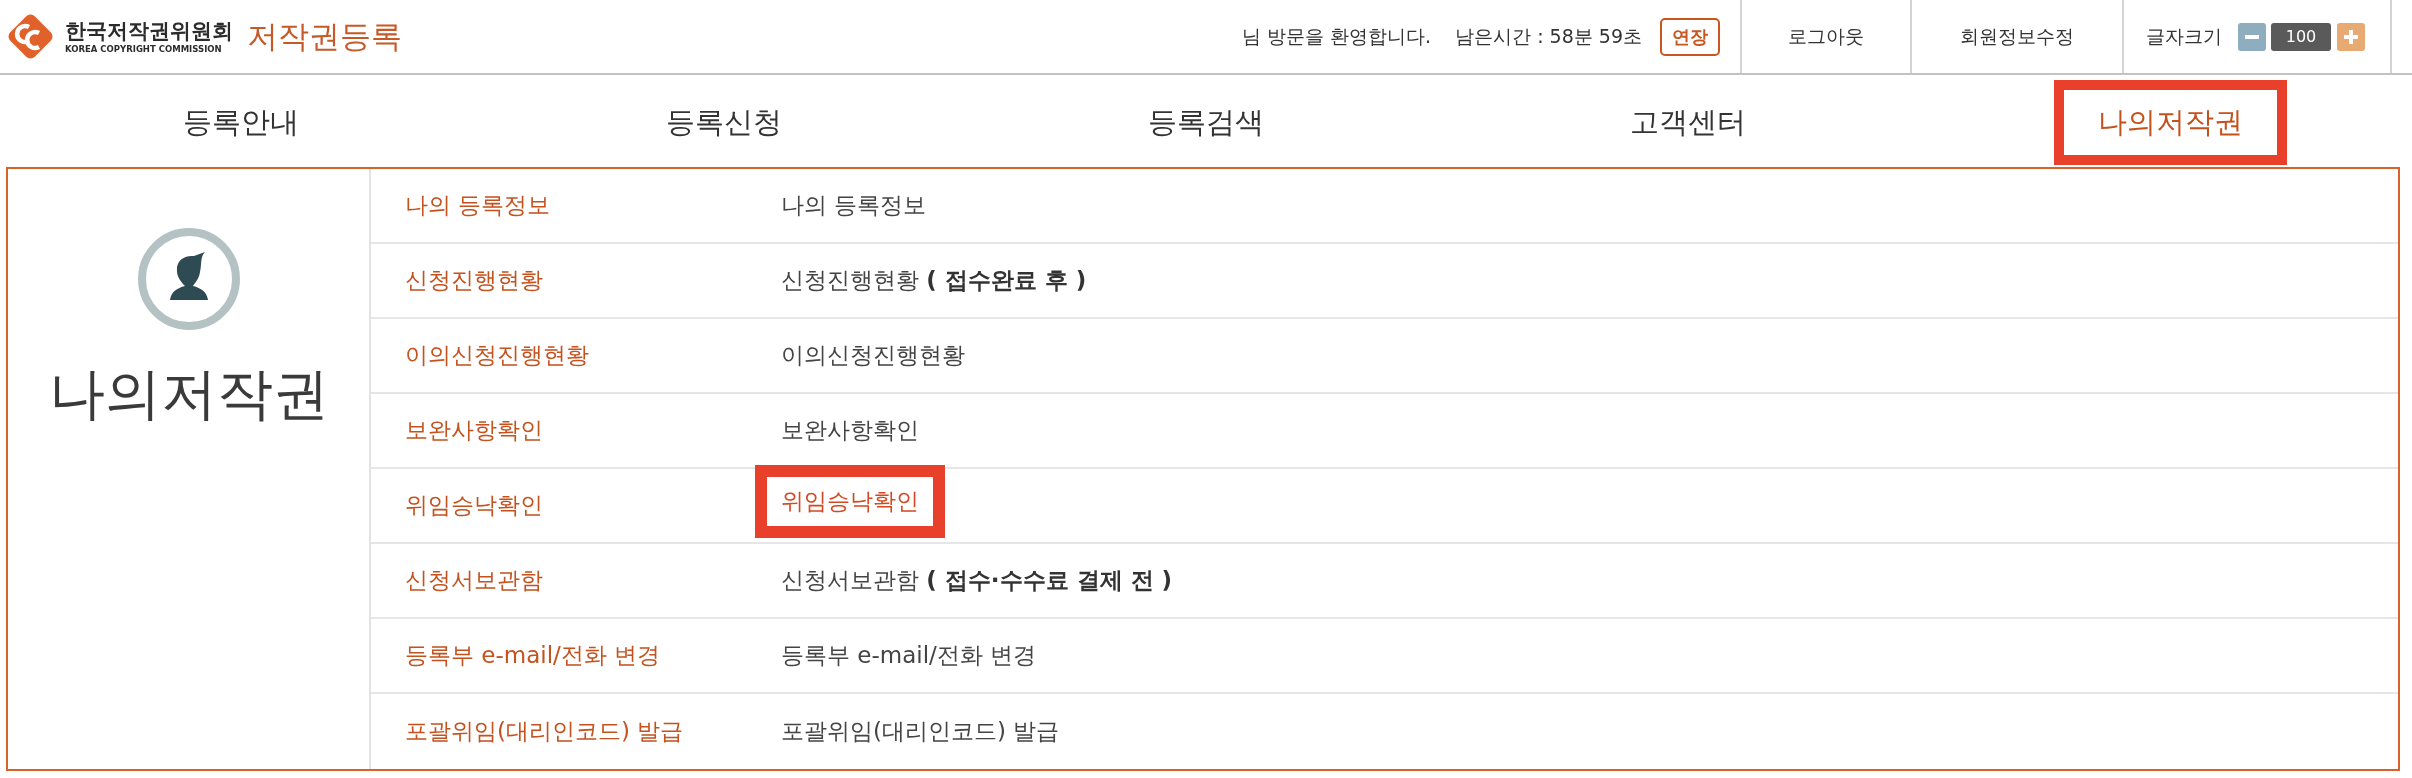 The width and height of the screenshot is (2412, 778). I want to click on font-size-value: 100, so click(2301, 36).